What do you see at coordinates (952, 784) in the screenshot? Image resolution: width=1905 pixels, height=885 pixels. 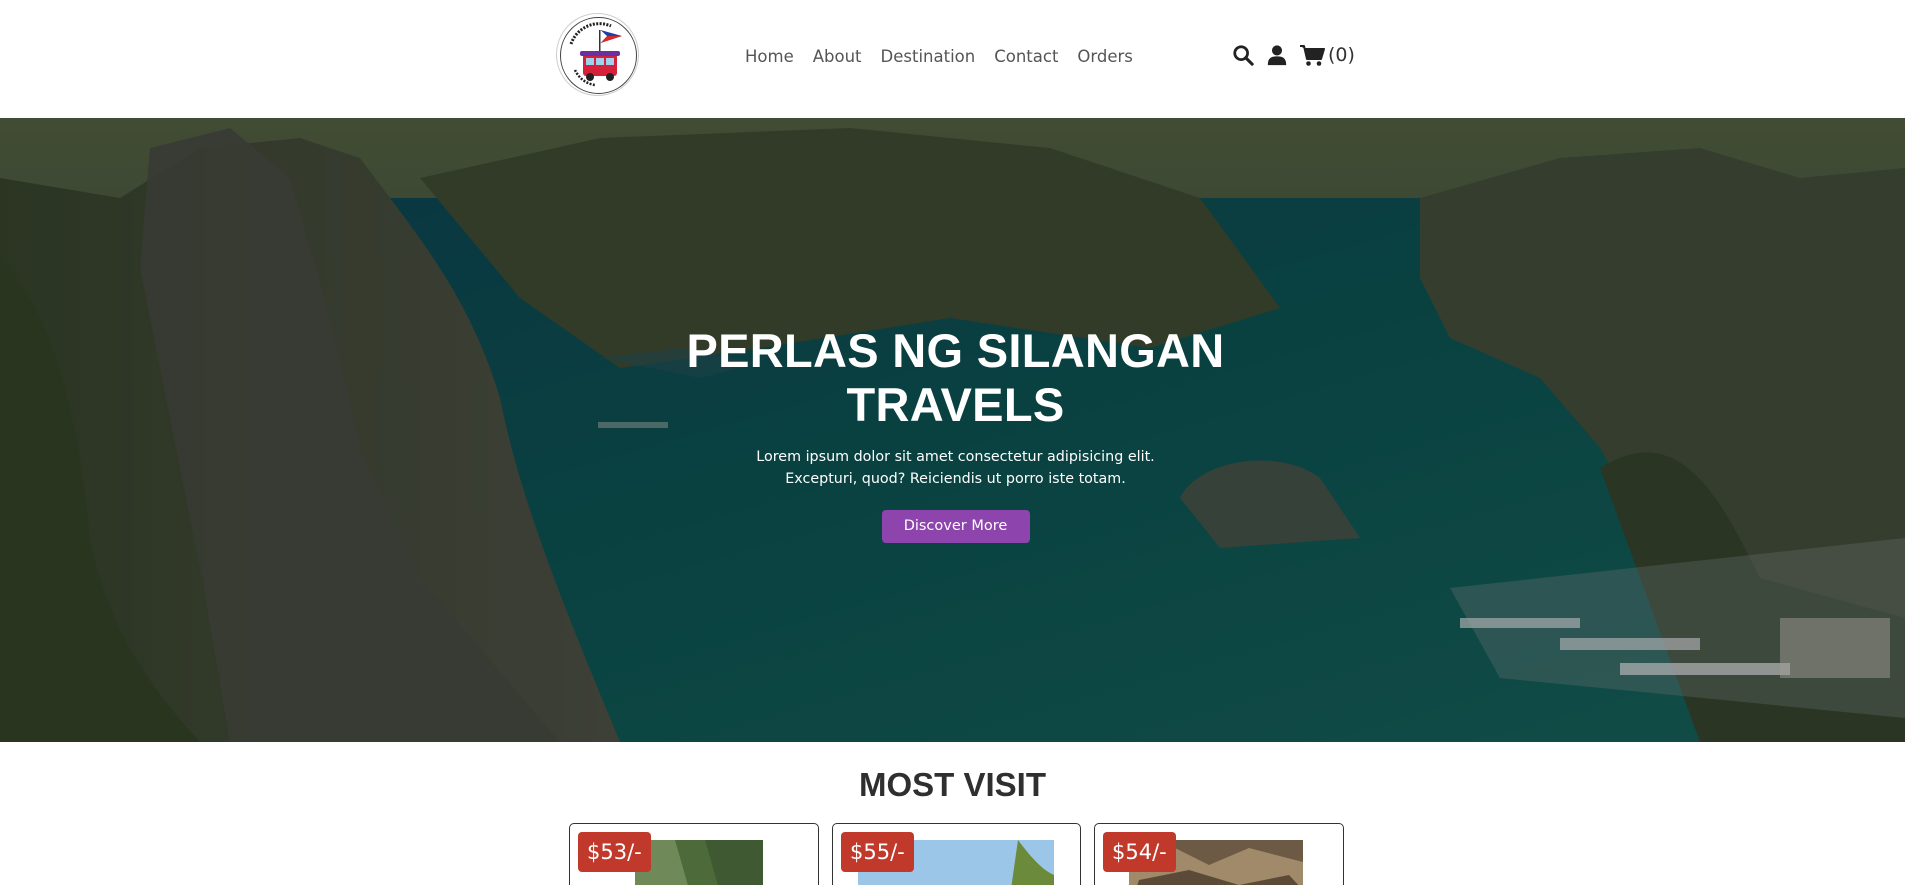 I see `section-title: MOST VISIT` at bounding box center [952, 784].